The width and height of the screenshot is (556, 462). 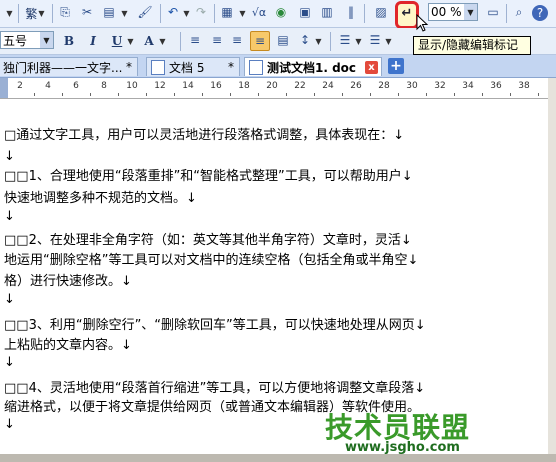 I want to click on ruler-number: 30, so click(x=412, y=86).